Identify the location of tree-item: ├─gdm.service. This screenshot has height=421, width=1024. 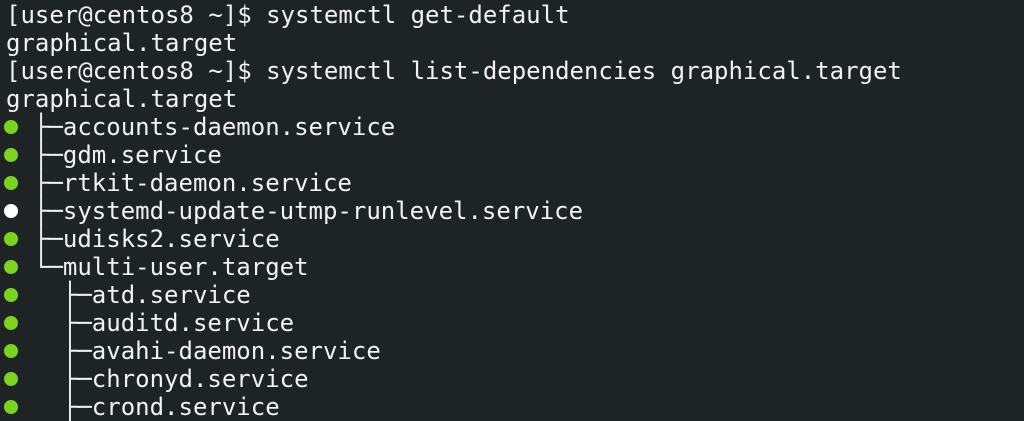
(512, 155).